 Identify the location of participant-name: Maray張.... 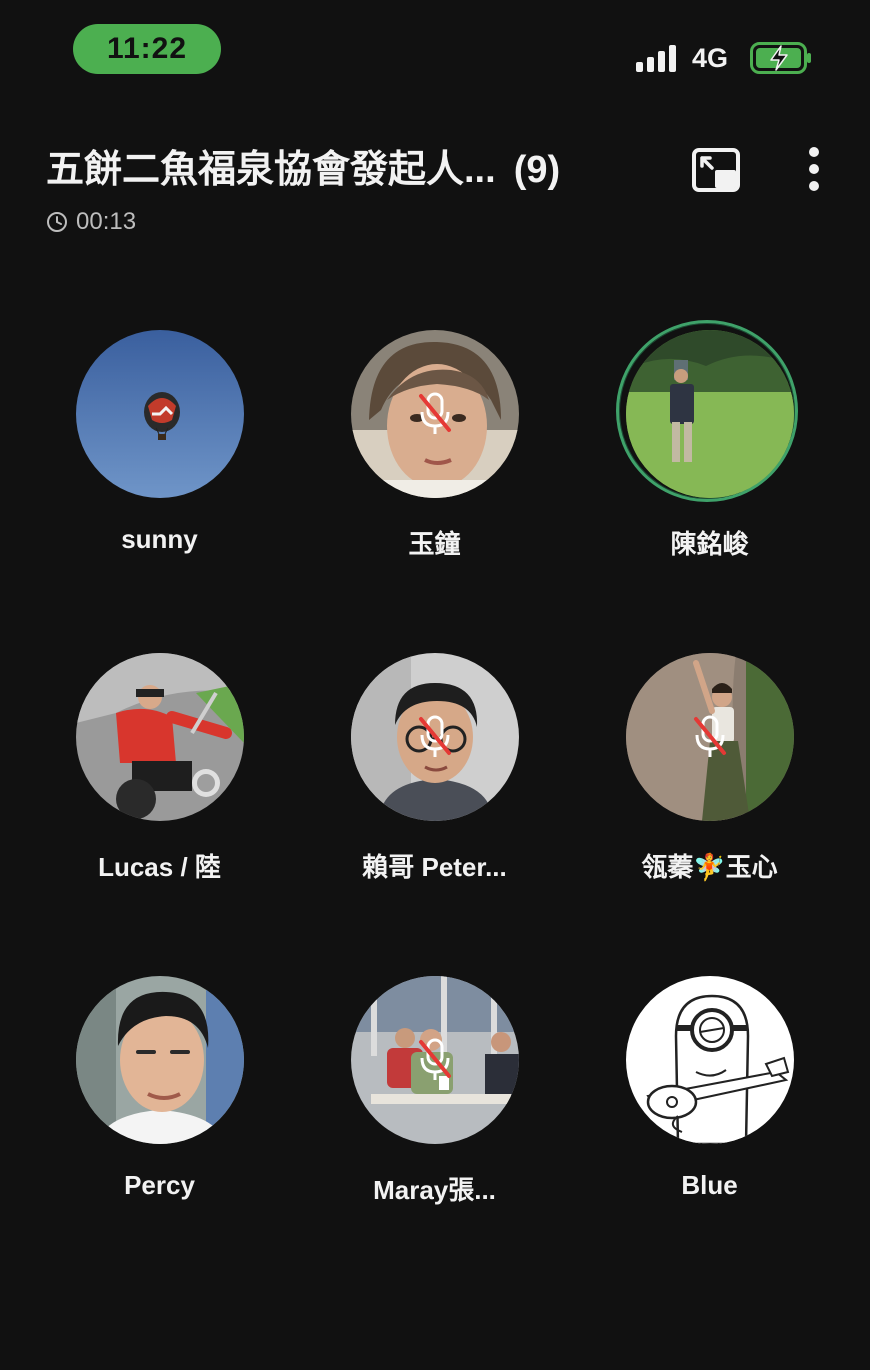
(434, 1190).